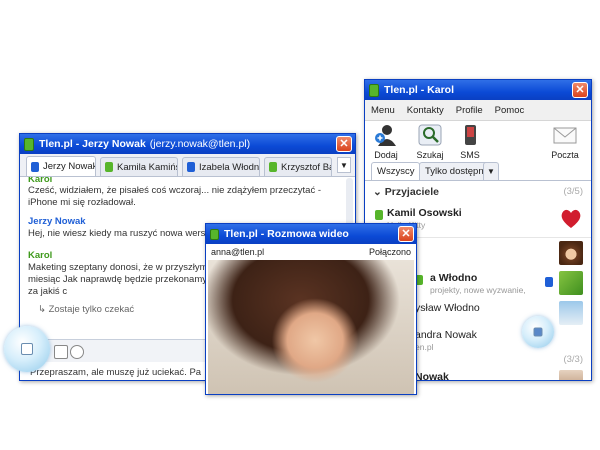  Describe the element at coordinates (424, 213) in the screenshot. I see `contact-name: Kamil Osowski` at that location.